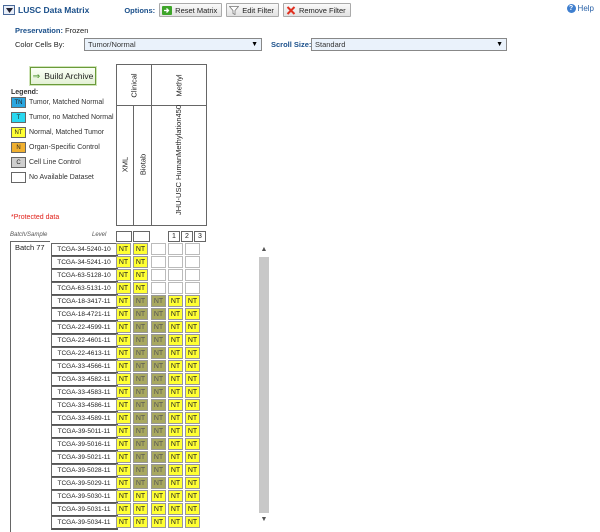 The height and width of the screenshot is (532, 600). What do you see at coordinates (84, 380) in the screenshot?
I see `sample-id: TCGA-33-4582-11` at bounding box center [84, 380].